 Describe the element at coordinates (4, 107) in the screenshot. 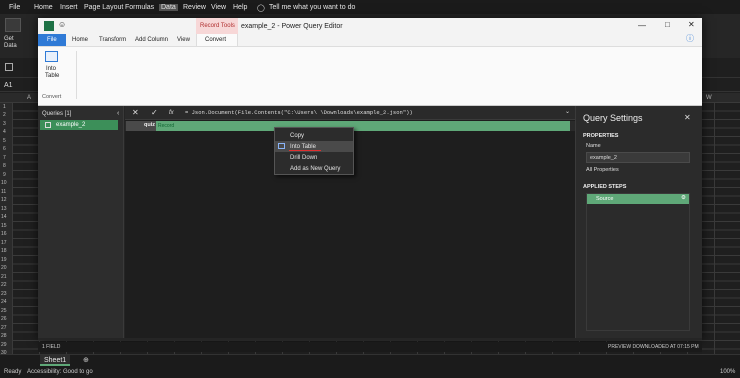

I see `row-header: 1` at that location.